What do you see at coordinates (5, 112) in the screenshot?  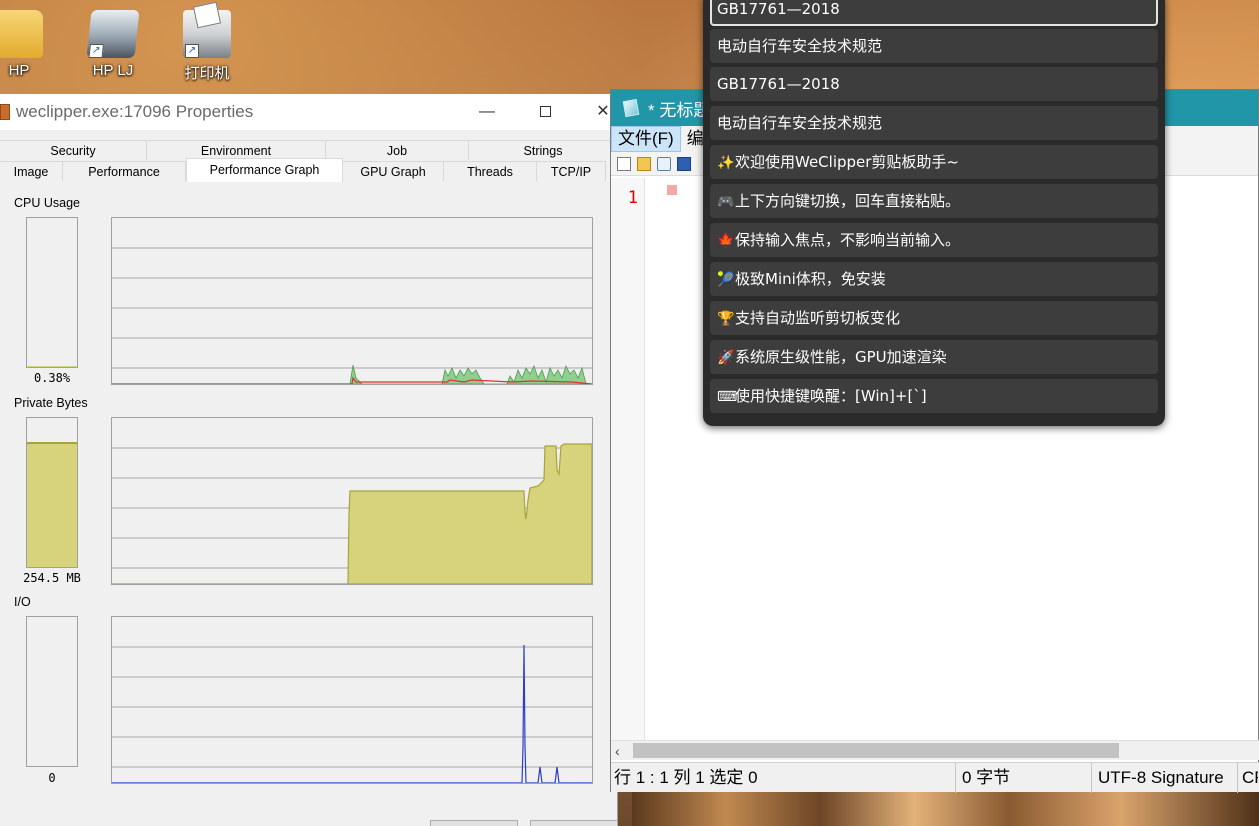 I see `app-icon` at bounding box center [5, 112].